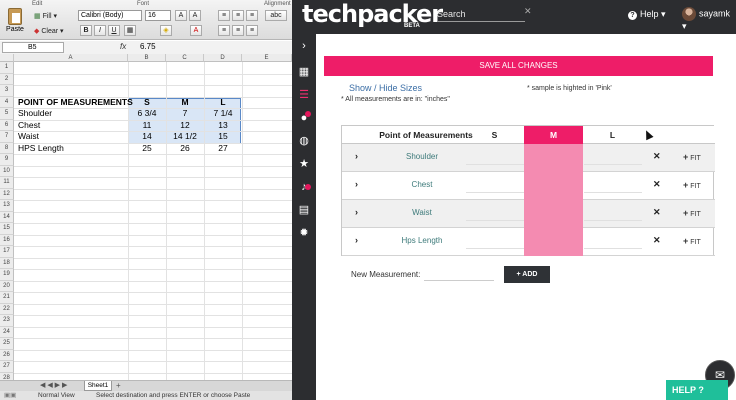 The height and width of the screenshot is (400, 736). What do you see at coordinates (422, 240) in the screenshot?
I see `measurement-label: Hps Length` at bounding box center [422, 240].